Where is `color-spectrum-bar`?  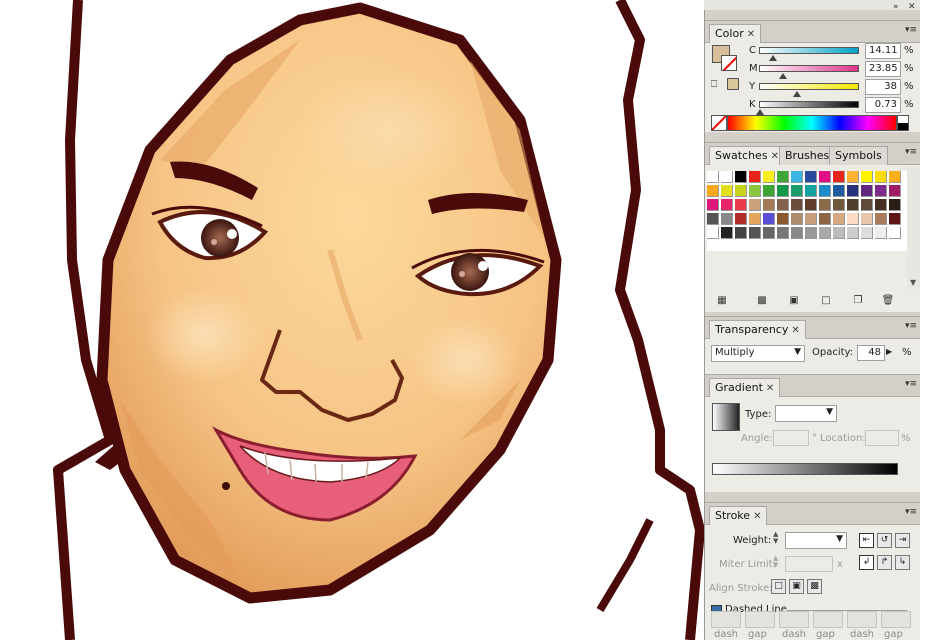
color-spectrum-bar is located at coordinates (812, 123).